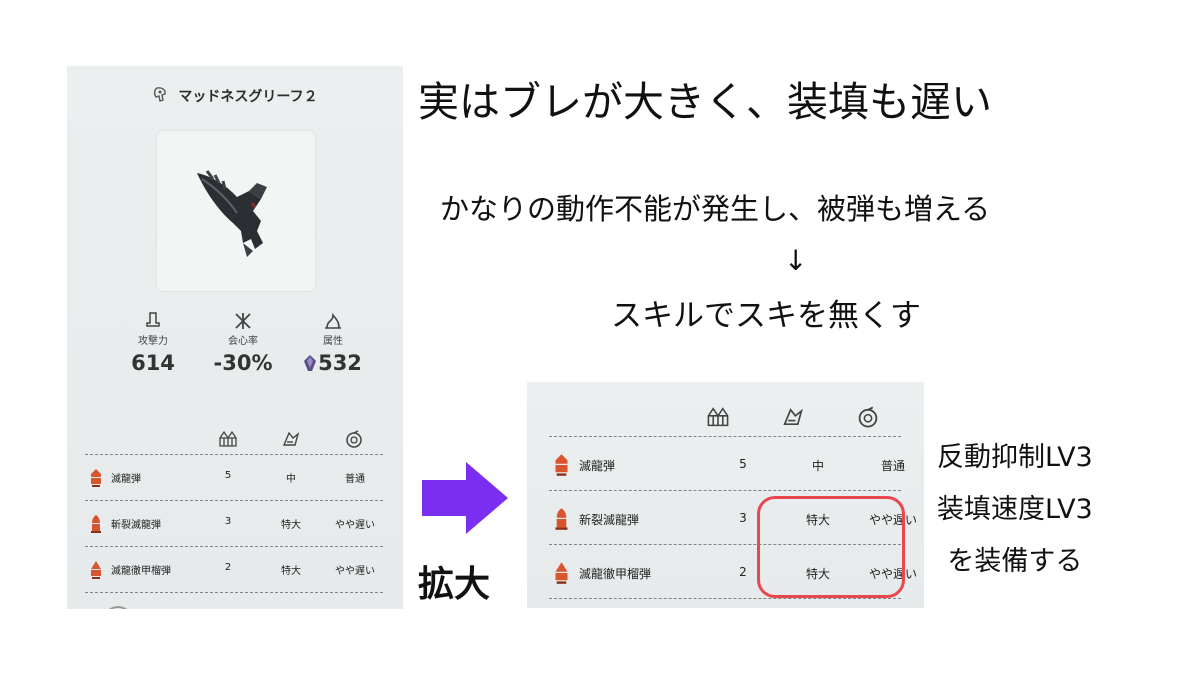 This screenshot has height=675, width=1200. I want to click on zoom-ammo-recoil: 中, so click(817, 466).